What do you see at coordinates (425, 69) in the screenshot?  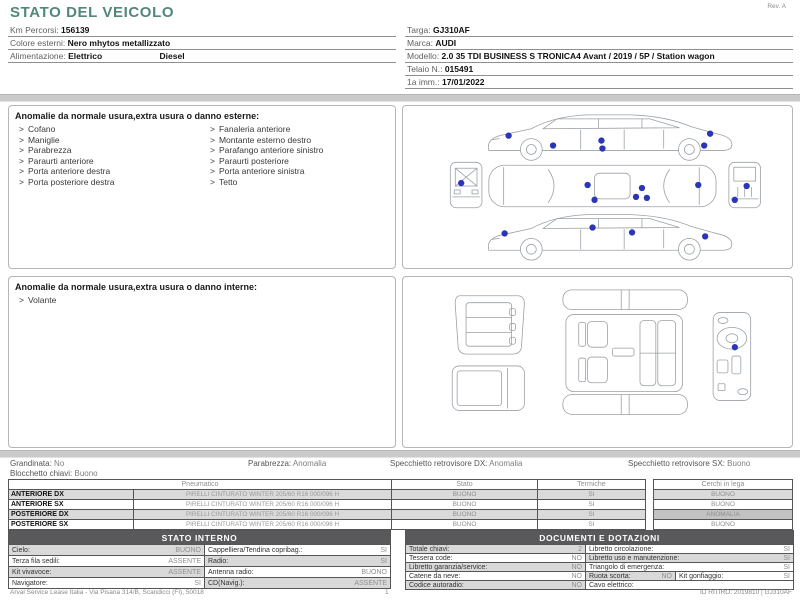 I see `chassis-label: Telaio N.:` at bounding box center [425, 69].